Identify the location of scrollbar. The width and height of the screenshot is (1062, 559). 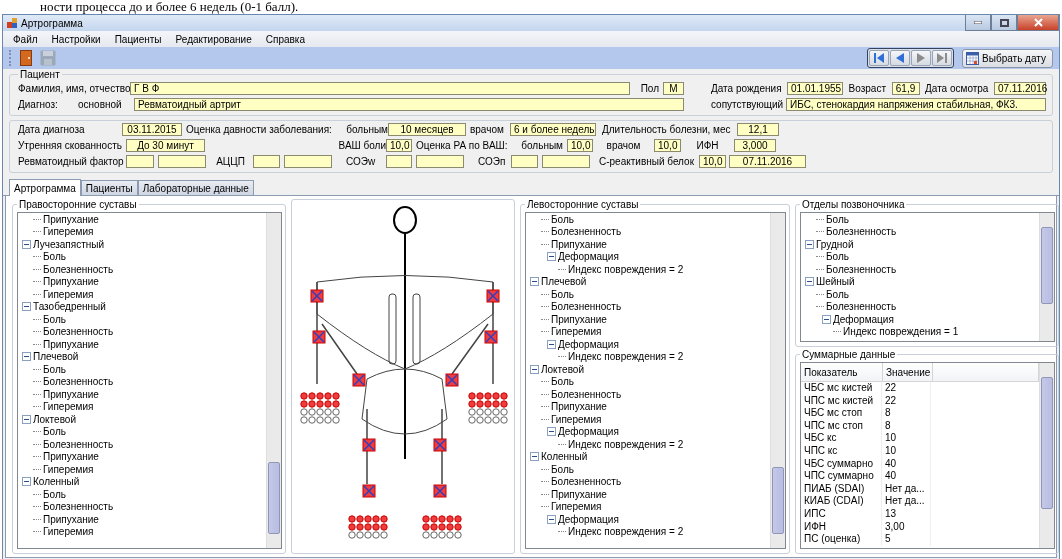
(273, 380).